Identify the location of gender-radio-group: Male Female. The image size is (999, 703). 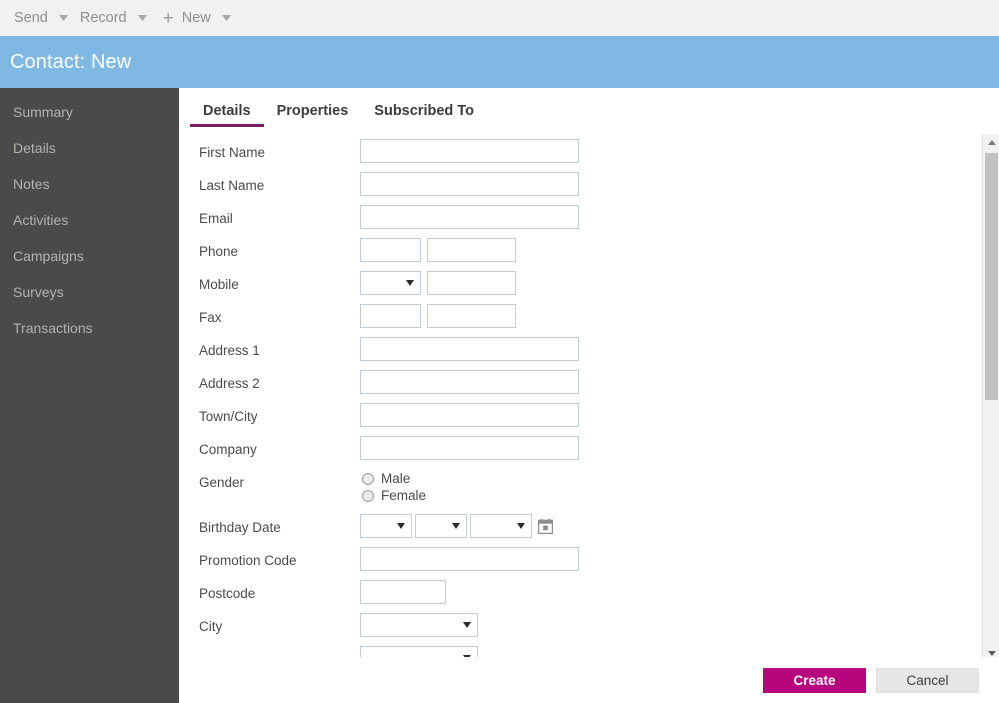
(394, 486).